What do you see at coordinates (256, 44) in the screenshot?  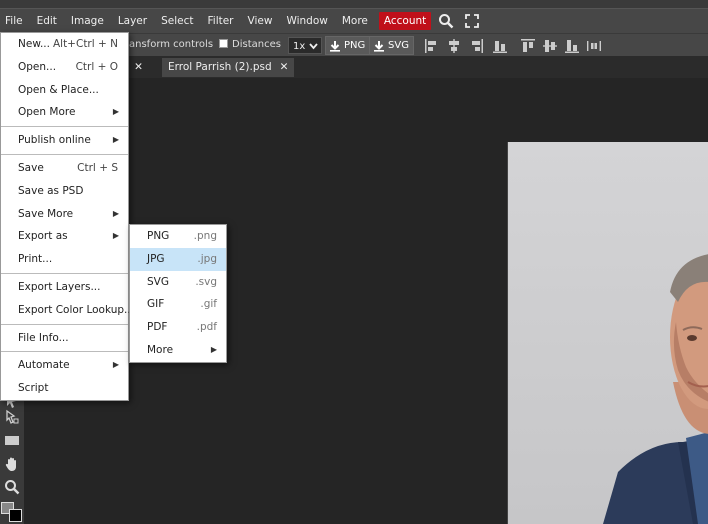 I see `distances-label: Distances` at bounding box center [256, 44].